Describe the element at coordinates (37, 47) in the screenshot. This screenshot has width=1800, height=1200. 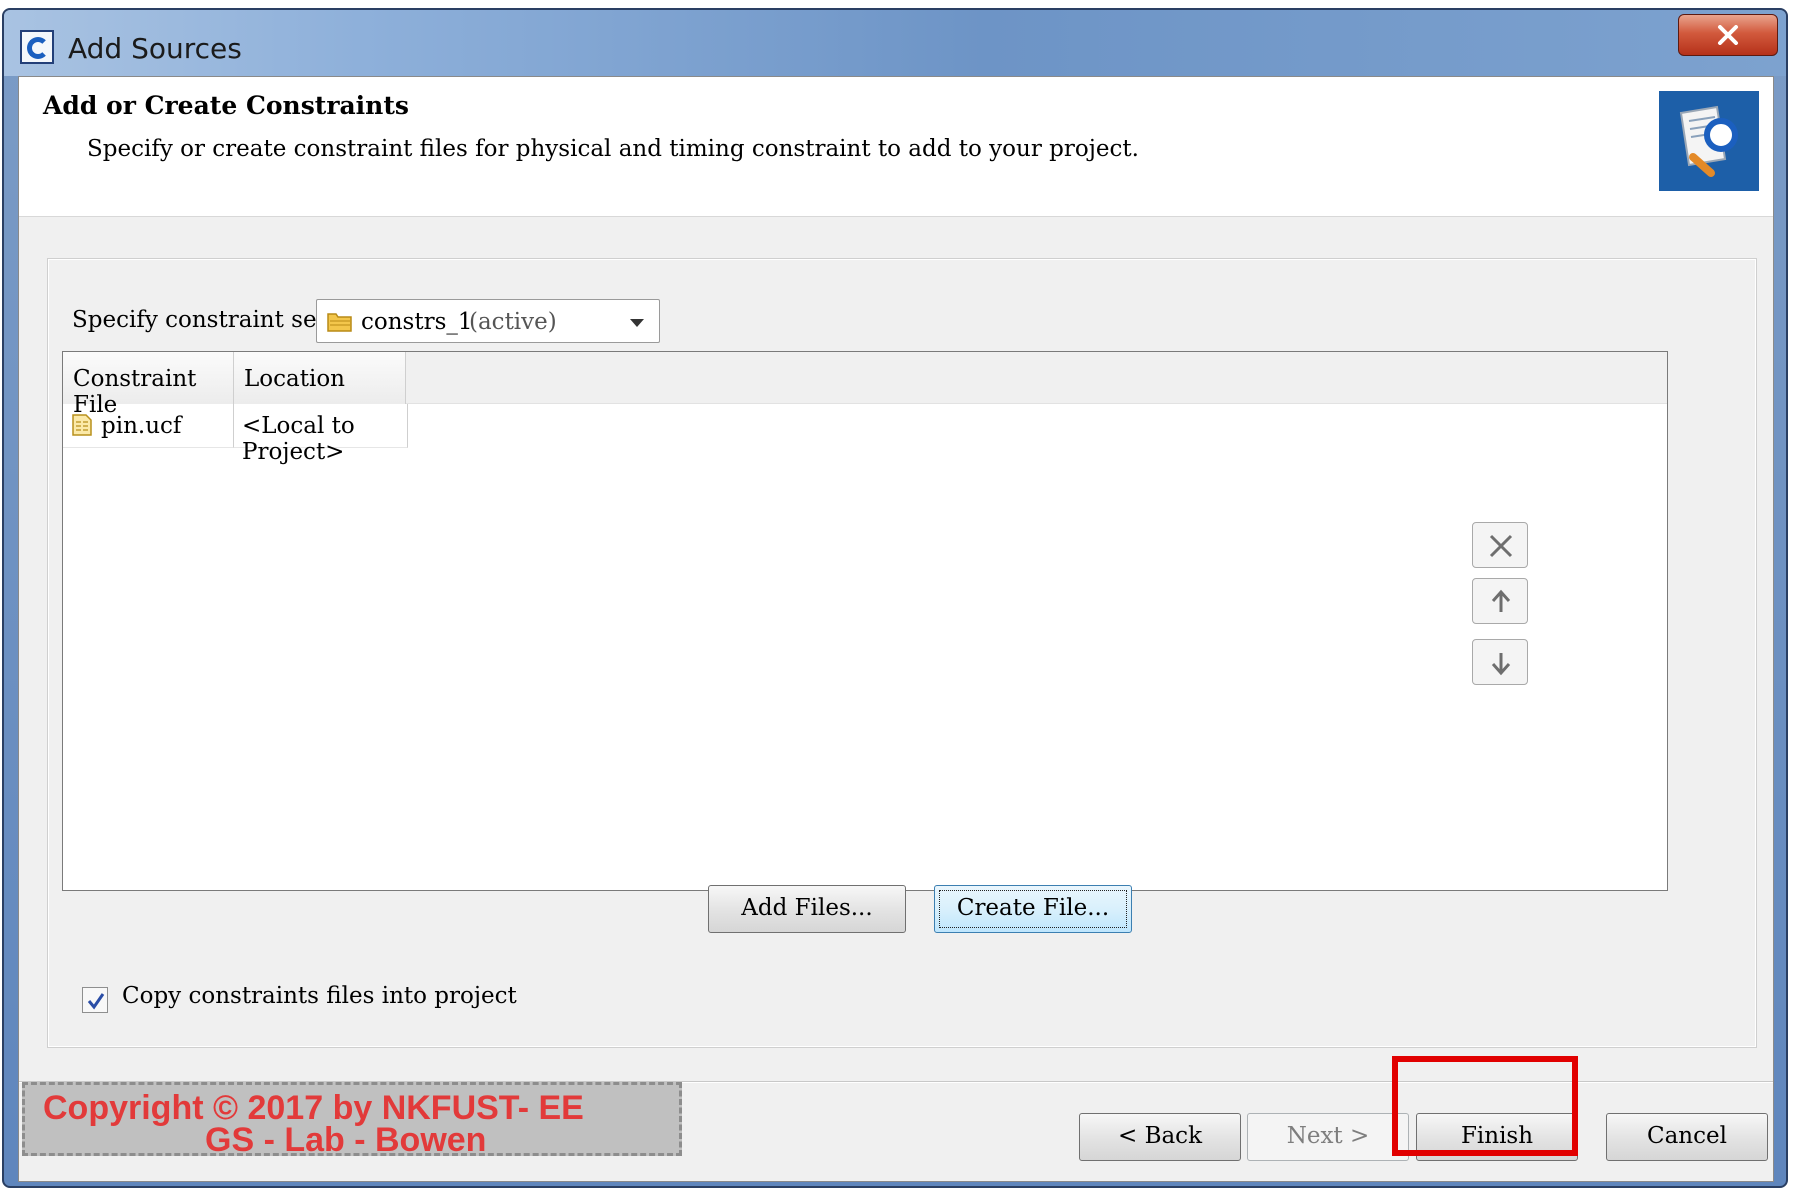
I see `vivado-app-icon` at that location.